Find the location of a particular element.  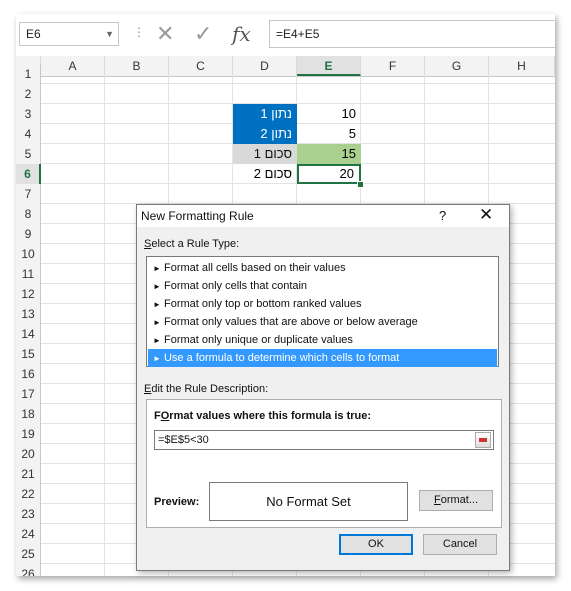

rule-type-item: ► Format all cells based on their values is located at coordinates (322, 268).